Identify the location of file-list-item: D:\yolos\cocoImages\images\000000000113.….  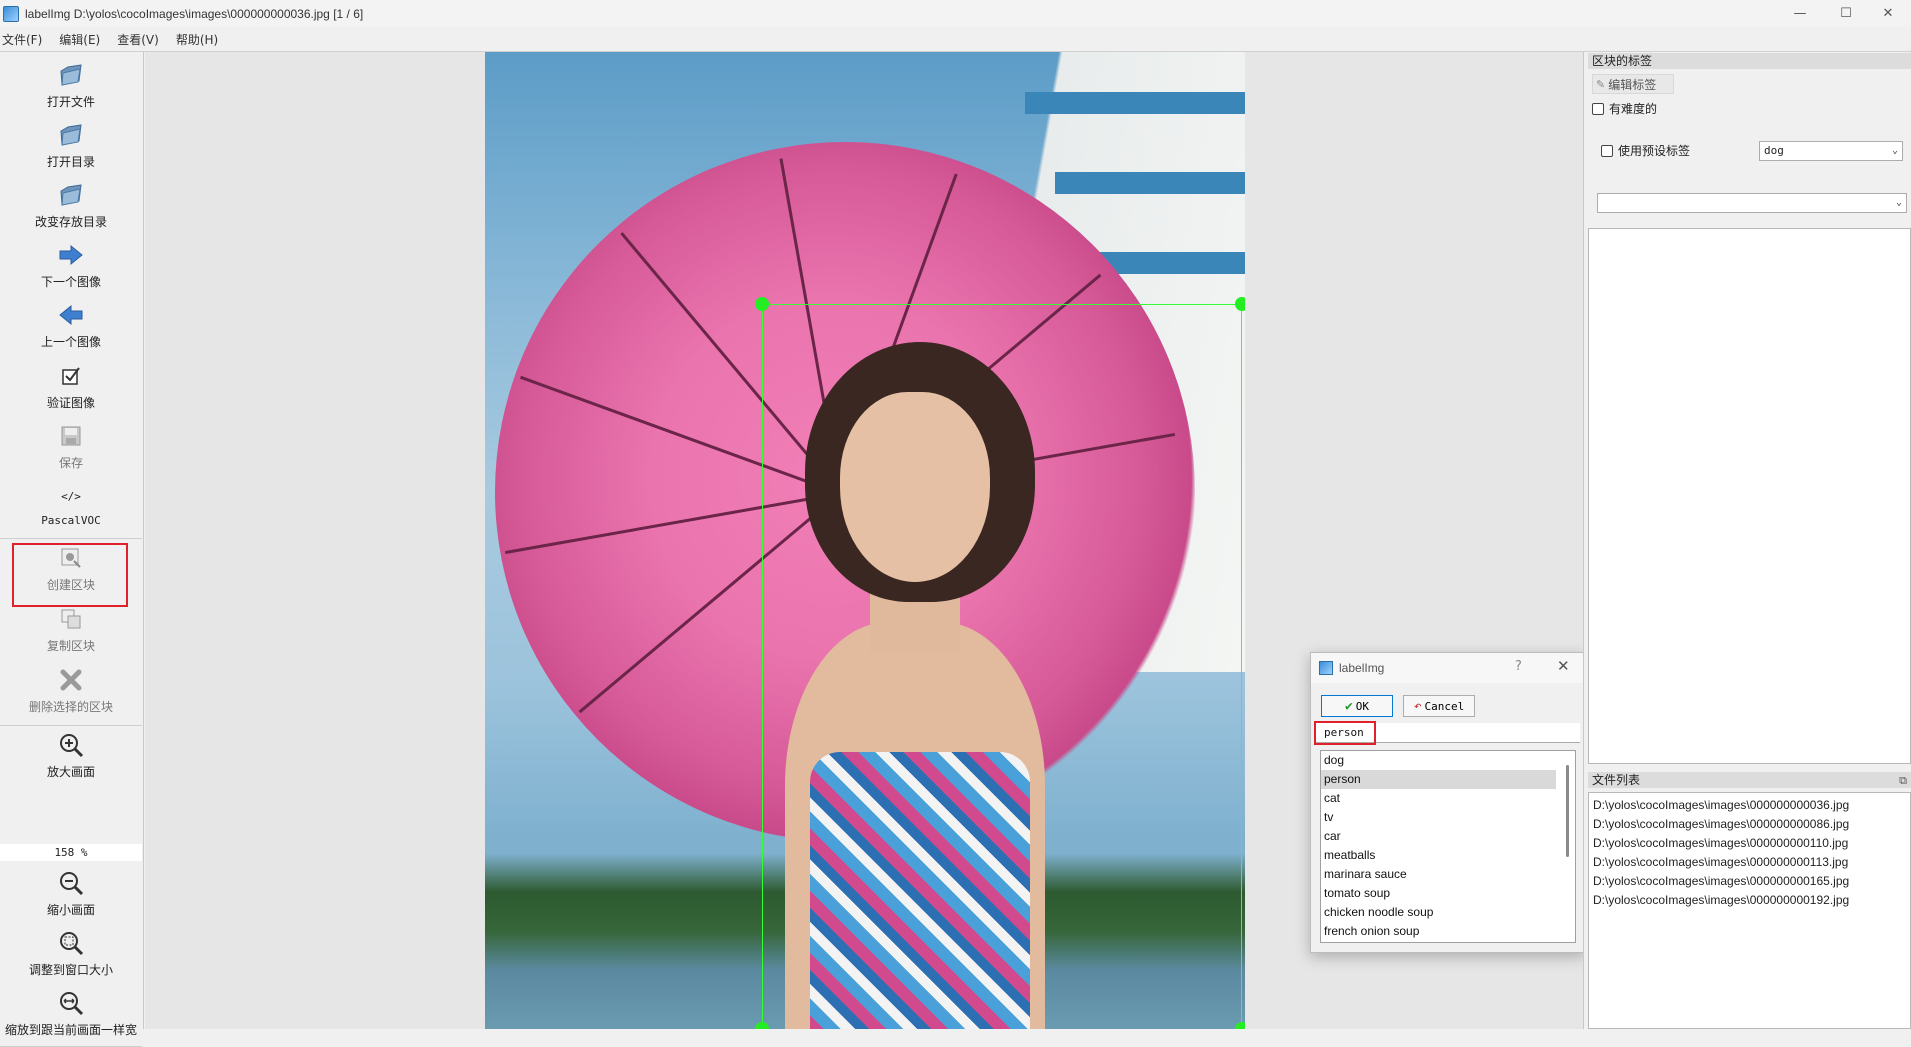
(1749, 862).